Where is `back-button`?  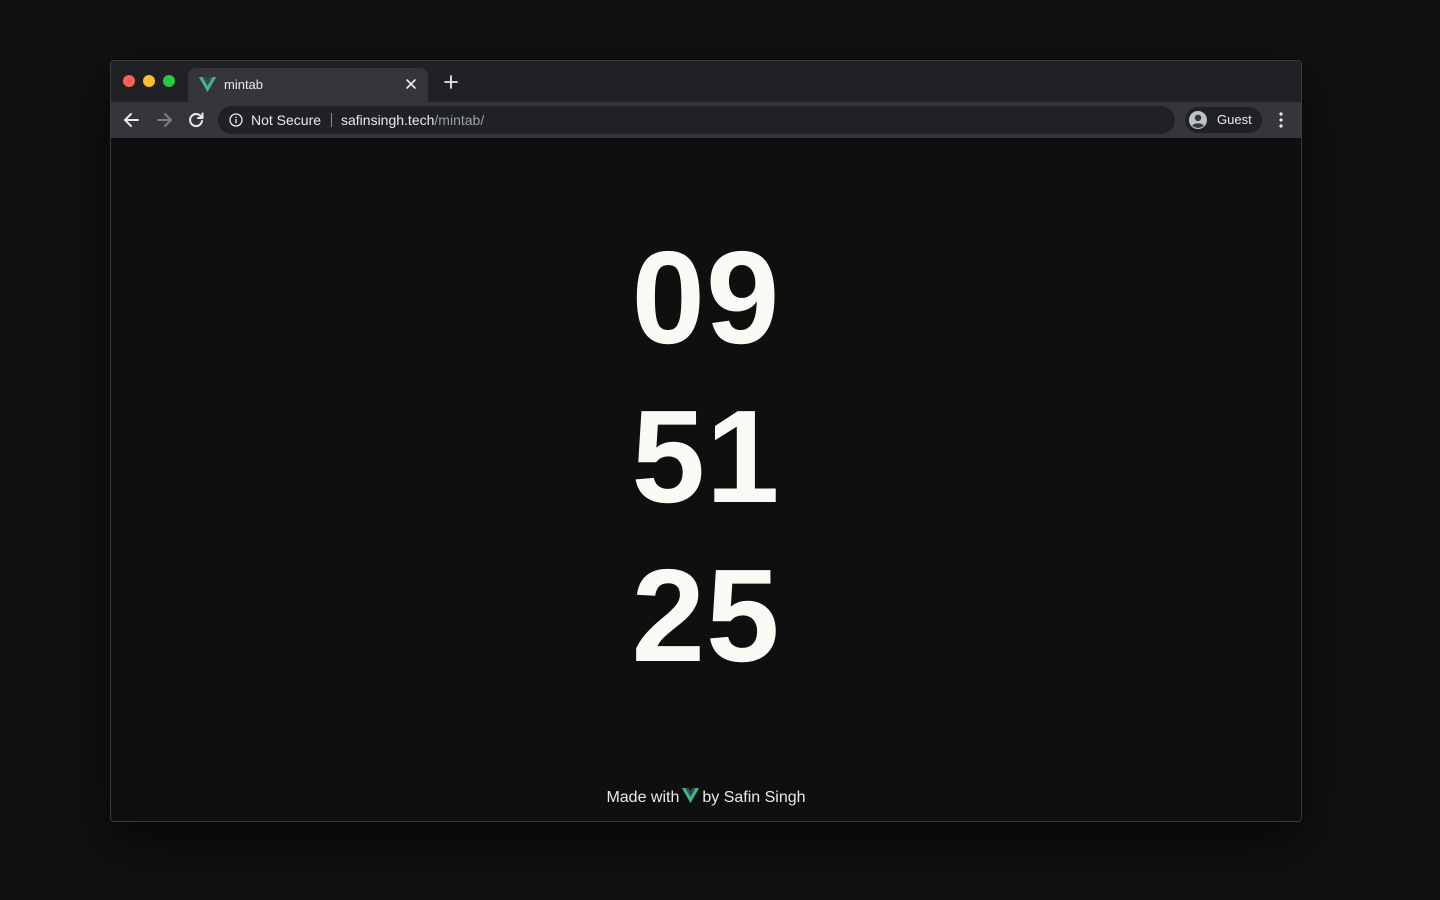 back-button is located at coordinates (132, 120).